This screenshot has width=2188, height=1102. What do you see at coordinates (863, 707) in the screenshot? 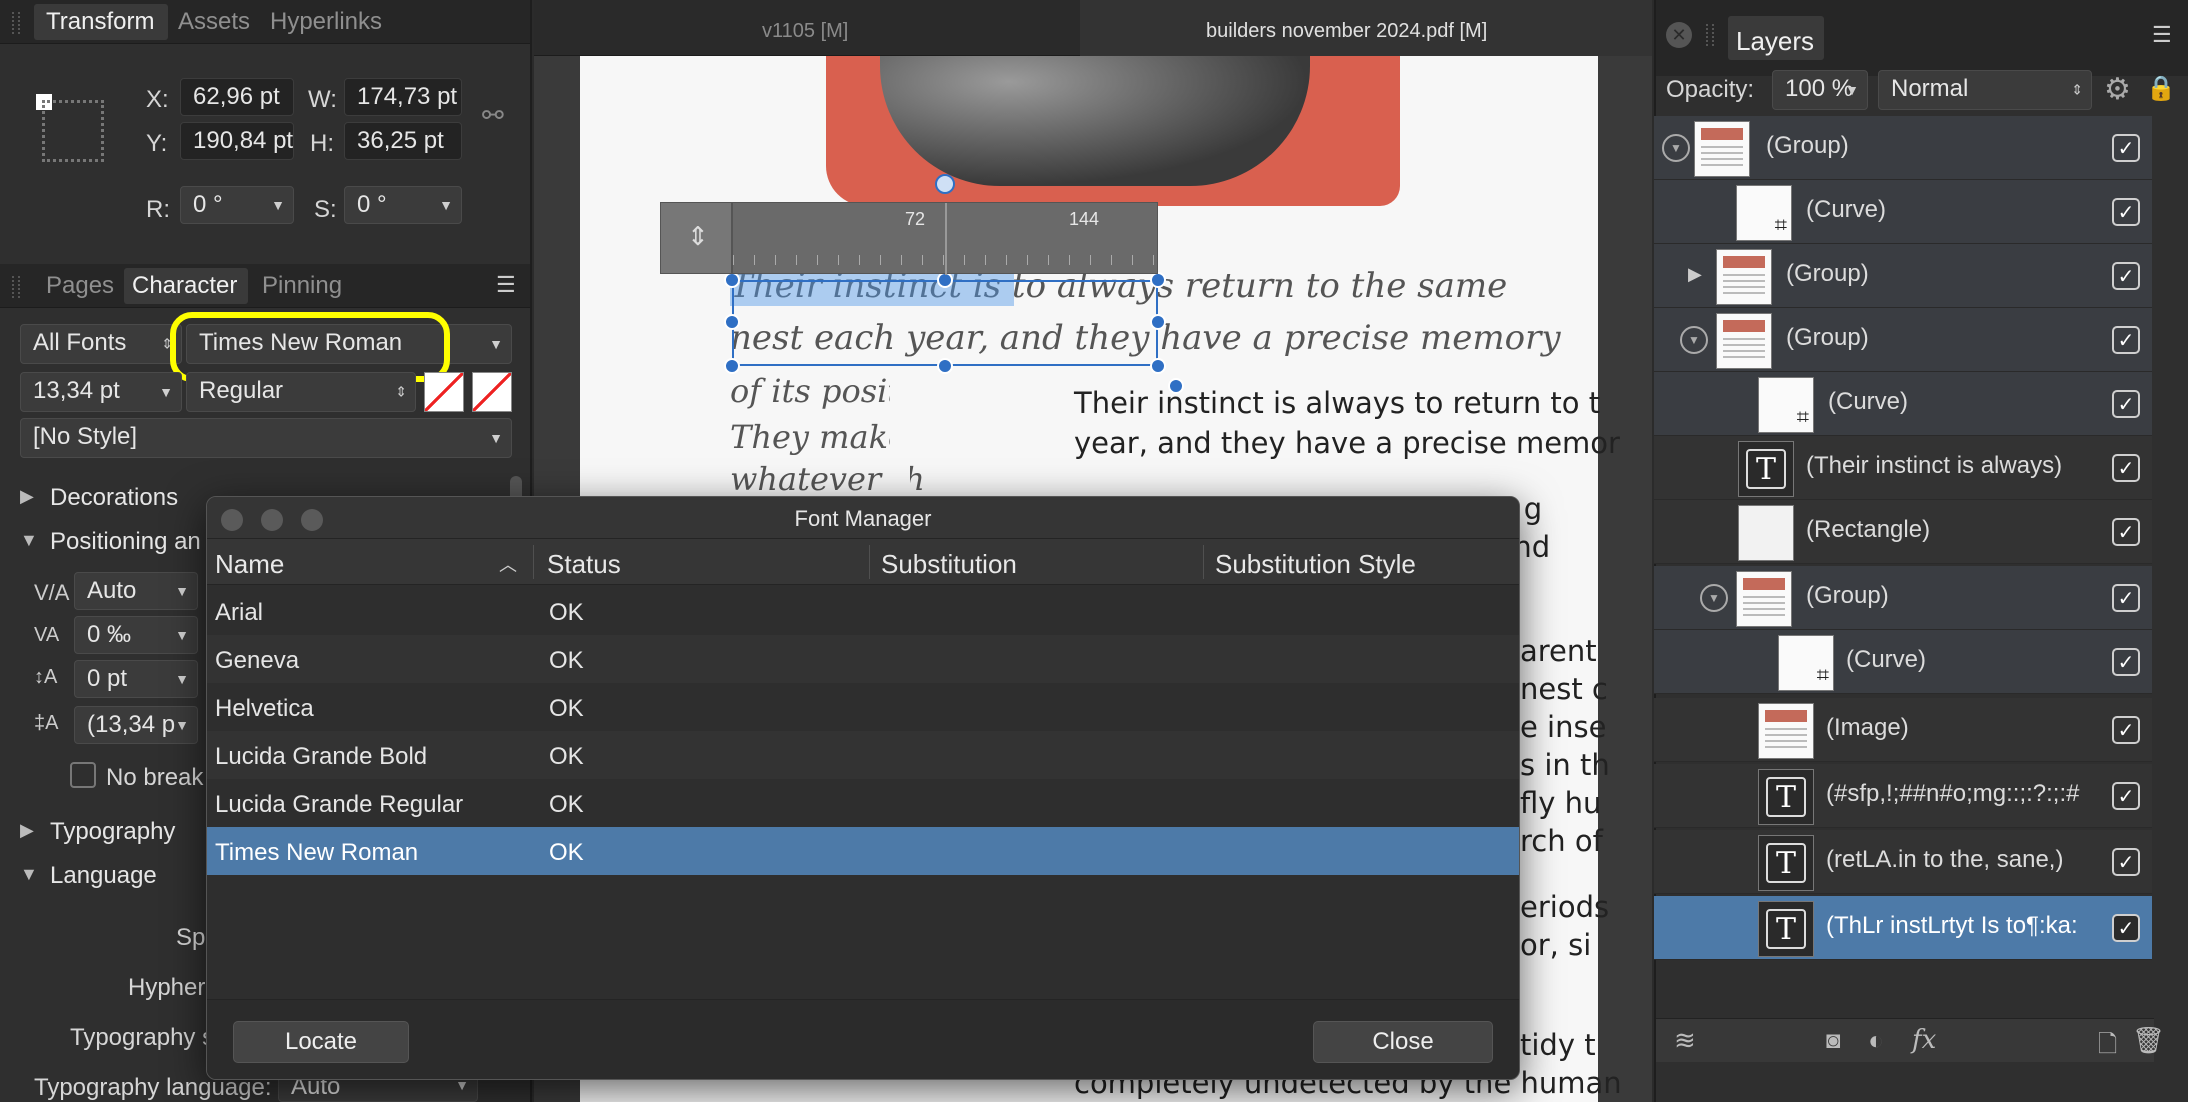
I see `table-row: Helvetica OK` at bounding box center [863, 707].